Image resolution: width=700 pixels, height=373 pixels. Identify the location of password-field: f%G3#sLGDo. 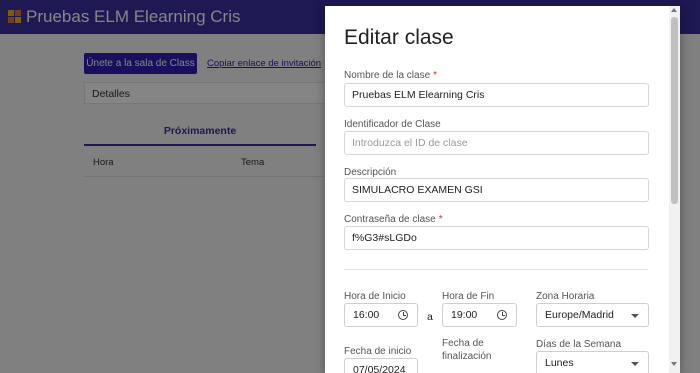
(496, 238).